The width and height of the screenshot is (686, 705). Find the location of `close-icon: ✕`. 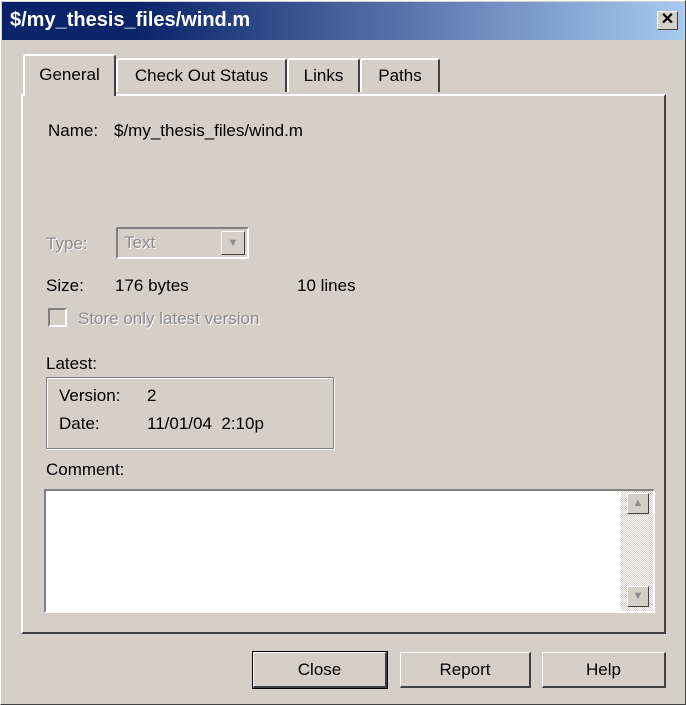

close-icon: ✕ is located at coordinates (667, 19).